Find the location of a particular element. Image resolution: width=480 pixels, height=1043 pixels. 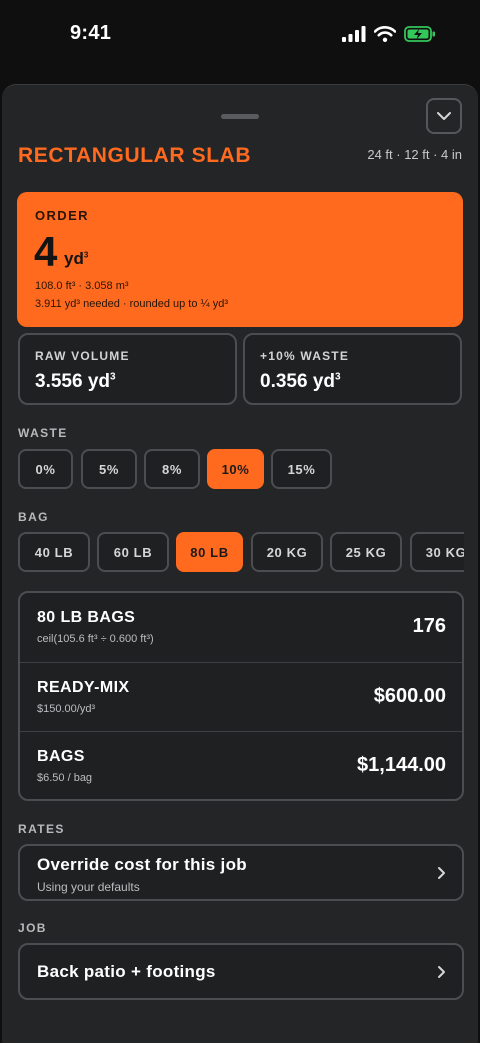

page-title: RECTANGULAR SLAB is located at coordinates (135, 155).